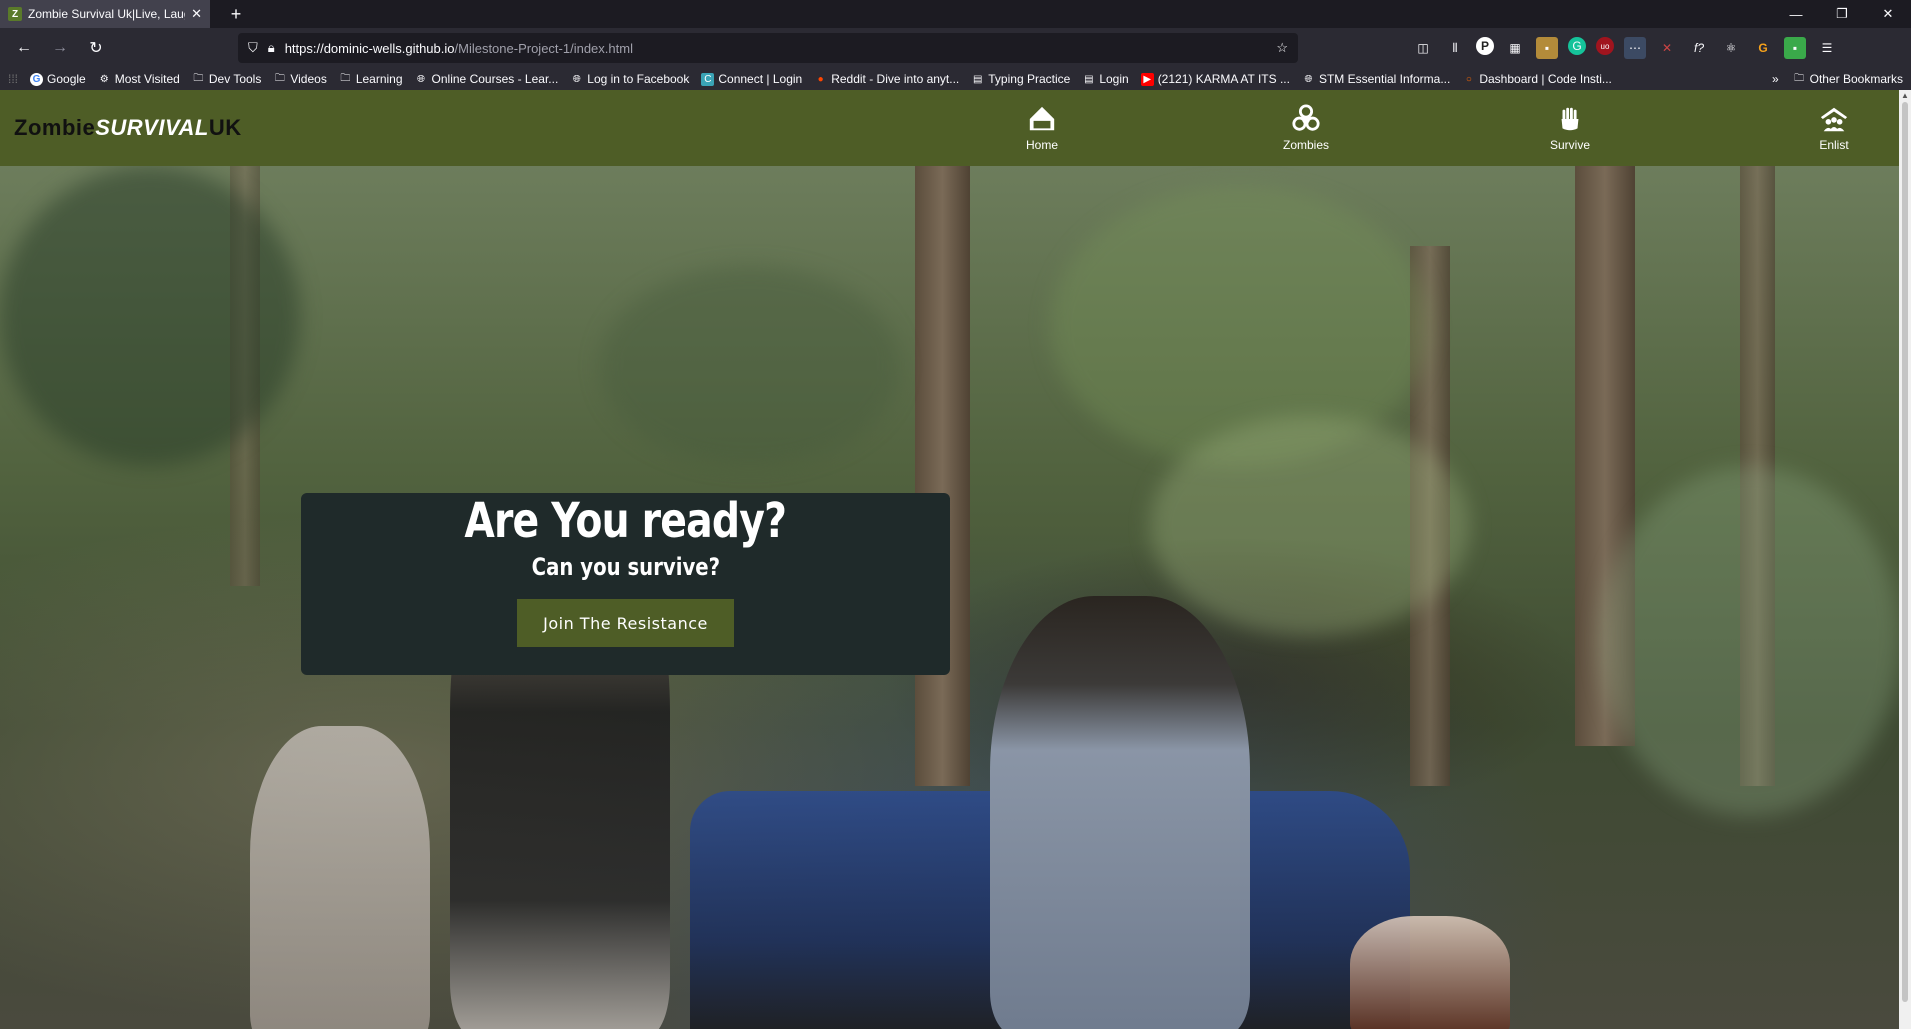  I want to click on bookmark-label: Dev Tools, so click(235, 79).